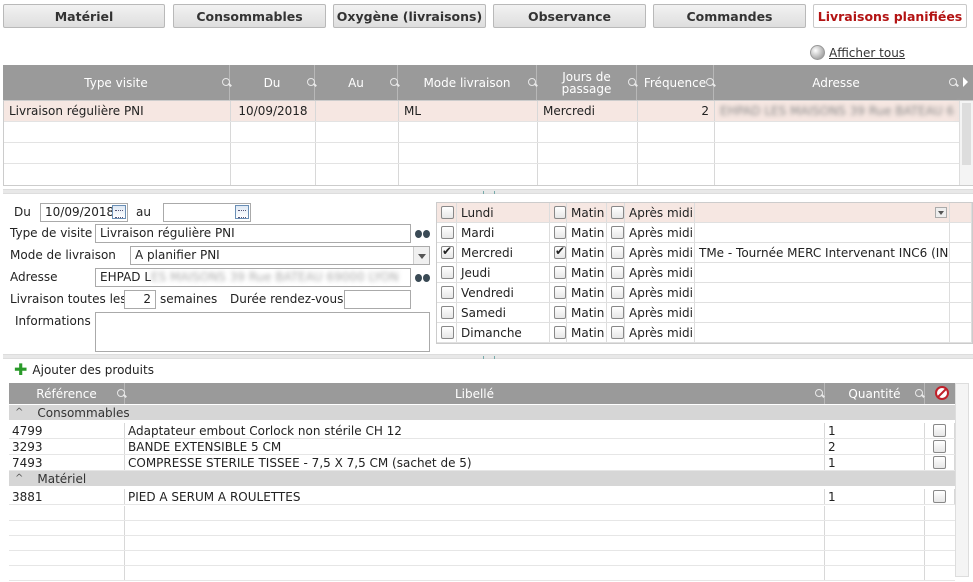  Describe the element at coordinates (569, 16) in the screenshot. I see `tab-observance: Observance` at that location.